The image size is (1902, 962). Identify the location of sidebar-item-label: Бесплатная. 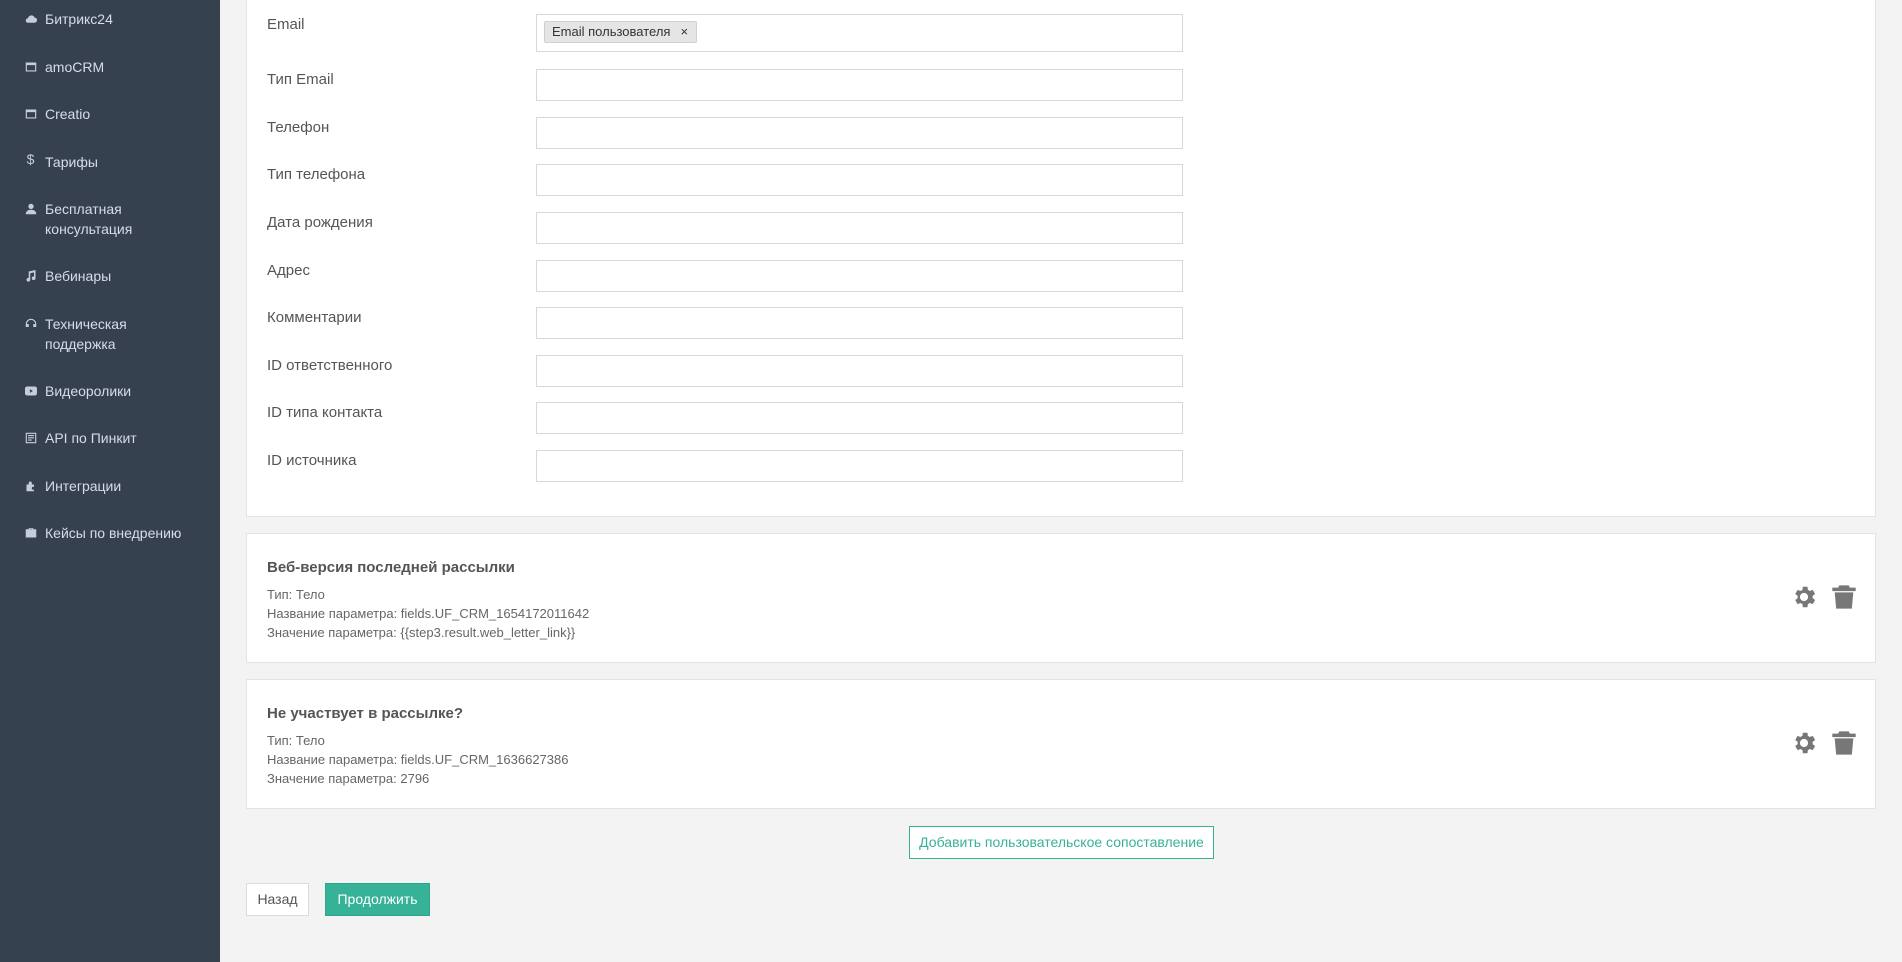
(83, 209).